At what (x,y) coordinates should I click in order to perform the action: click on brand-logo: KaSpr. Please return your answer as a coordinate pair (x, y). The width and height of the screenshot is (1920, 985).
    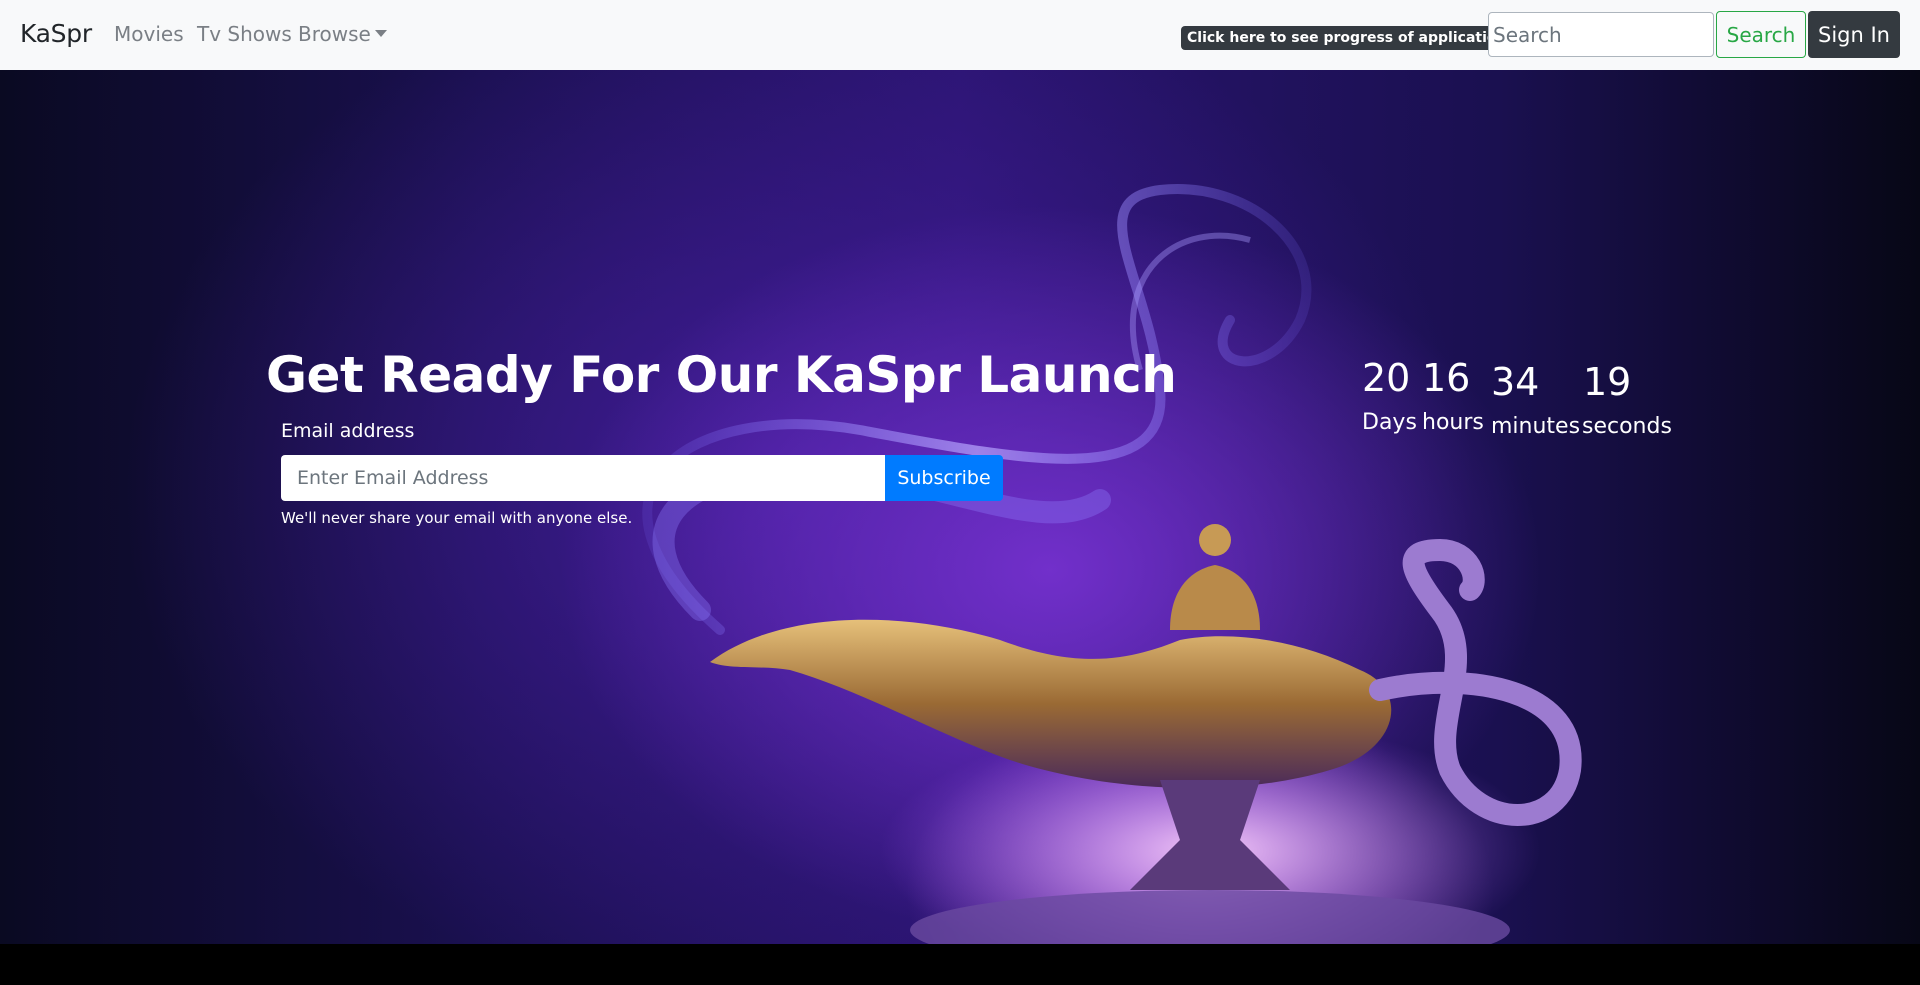
    Looking at the image, I should click on (56, 33).